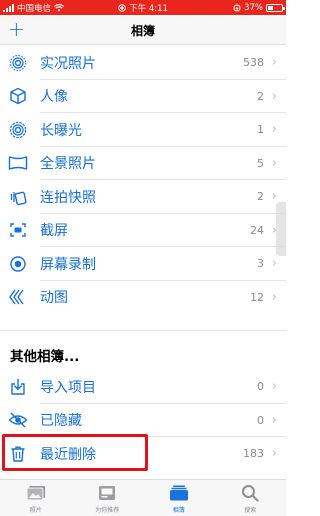 The image size is (320, 516). I want to click on record-dot-icon, so click(122, 7).